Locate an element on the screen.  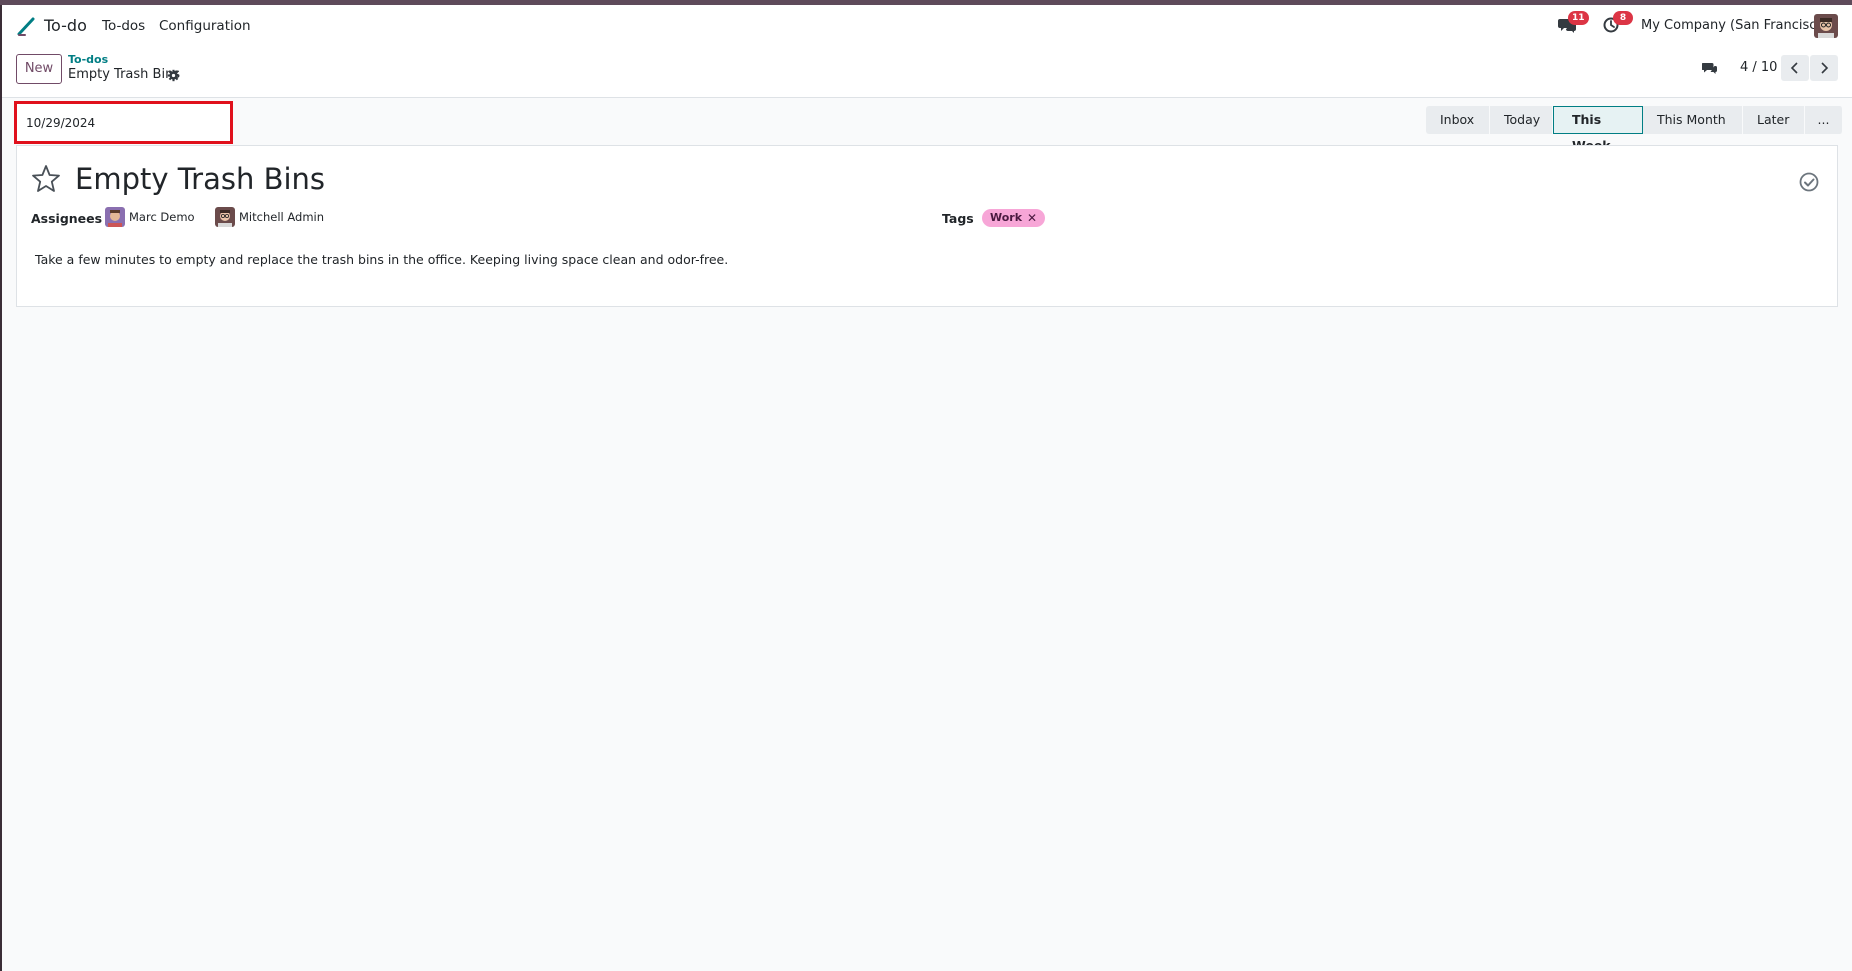
chatter-icon is located at coordinates (1710, 68).